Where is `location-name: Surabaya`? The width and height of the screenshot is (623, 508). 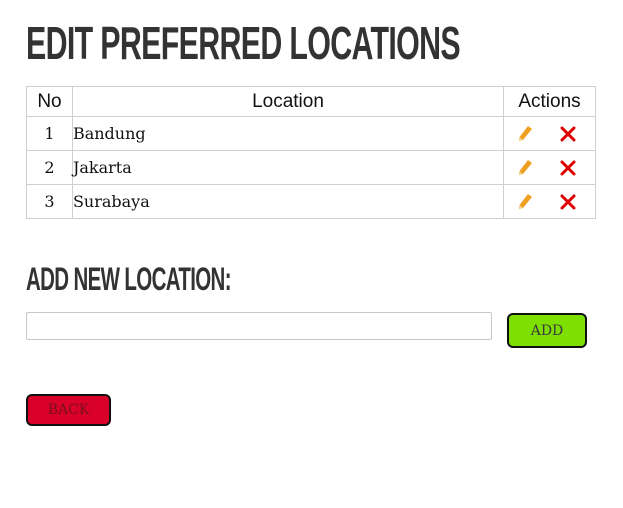
location-name: Surabaya is located at coordinates (288, 201).